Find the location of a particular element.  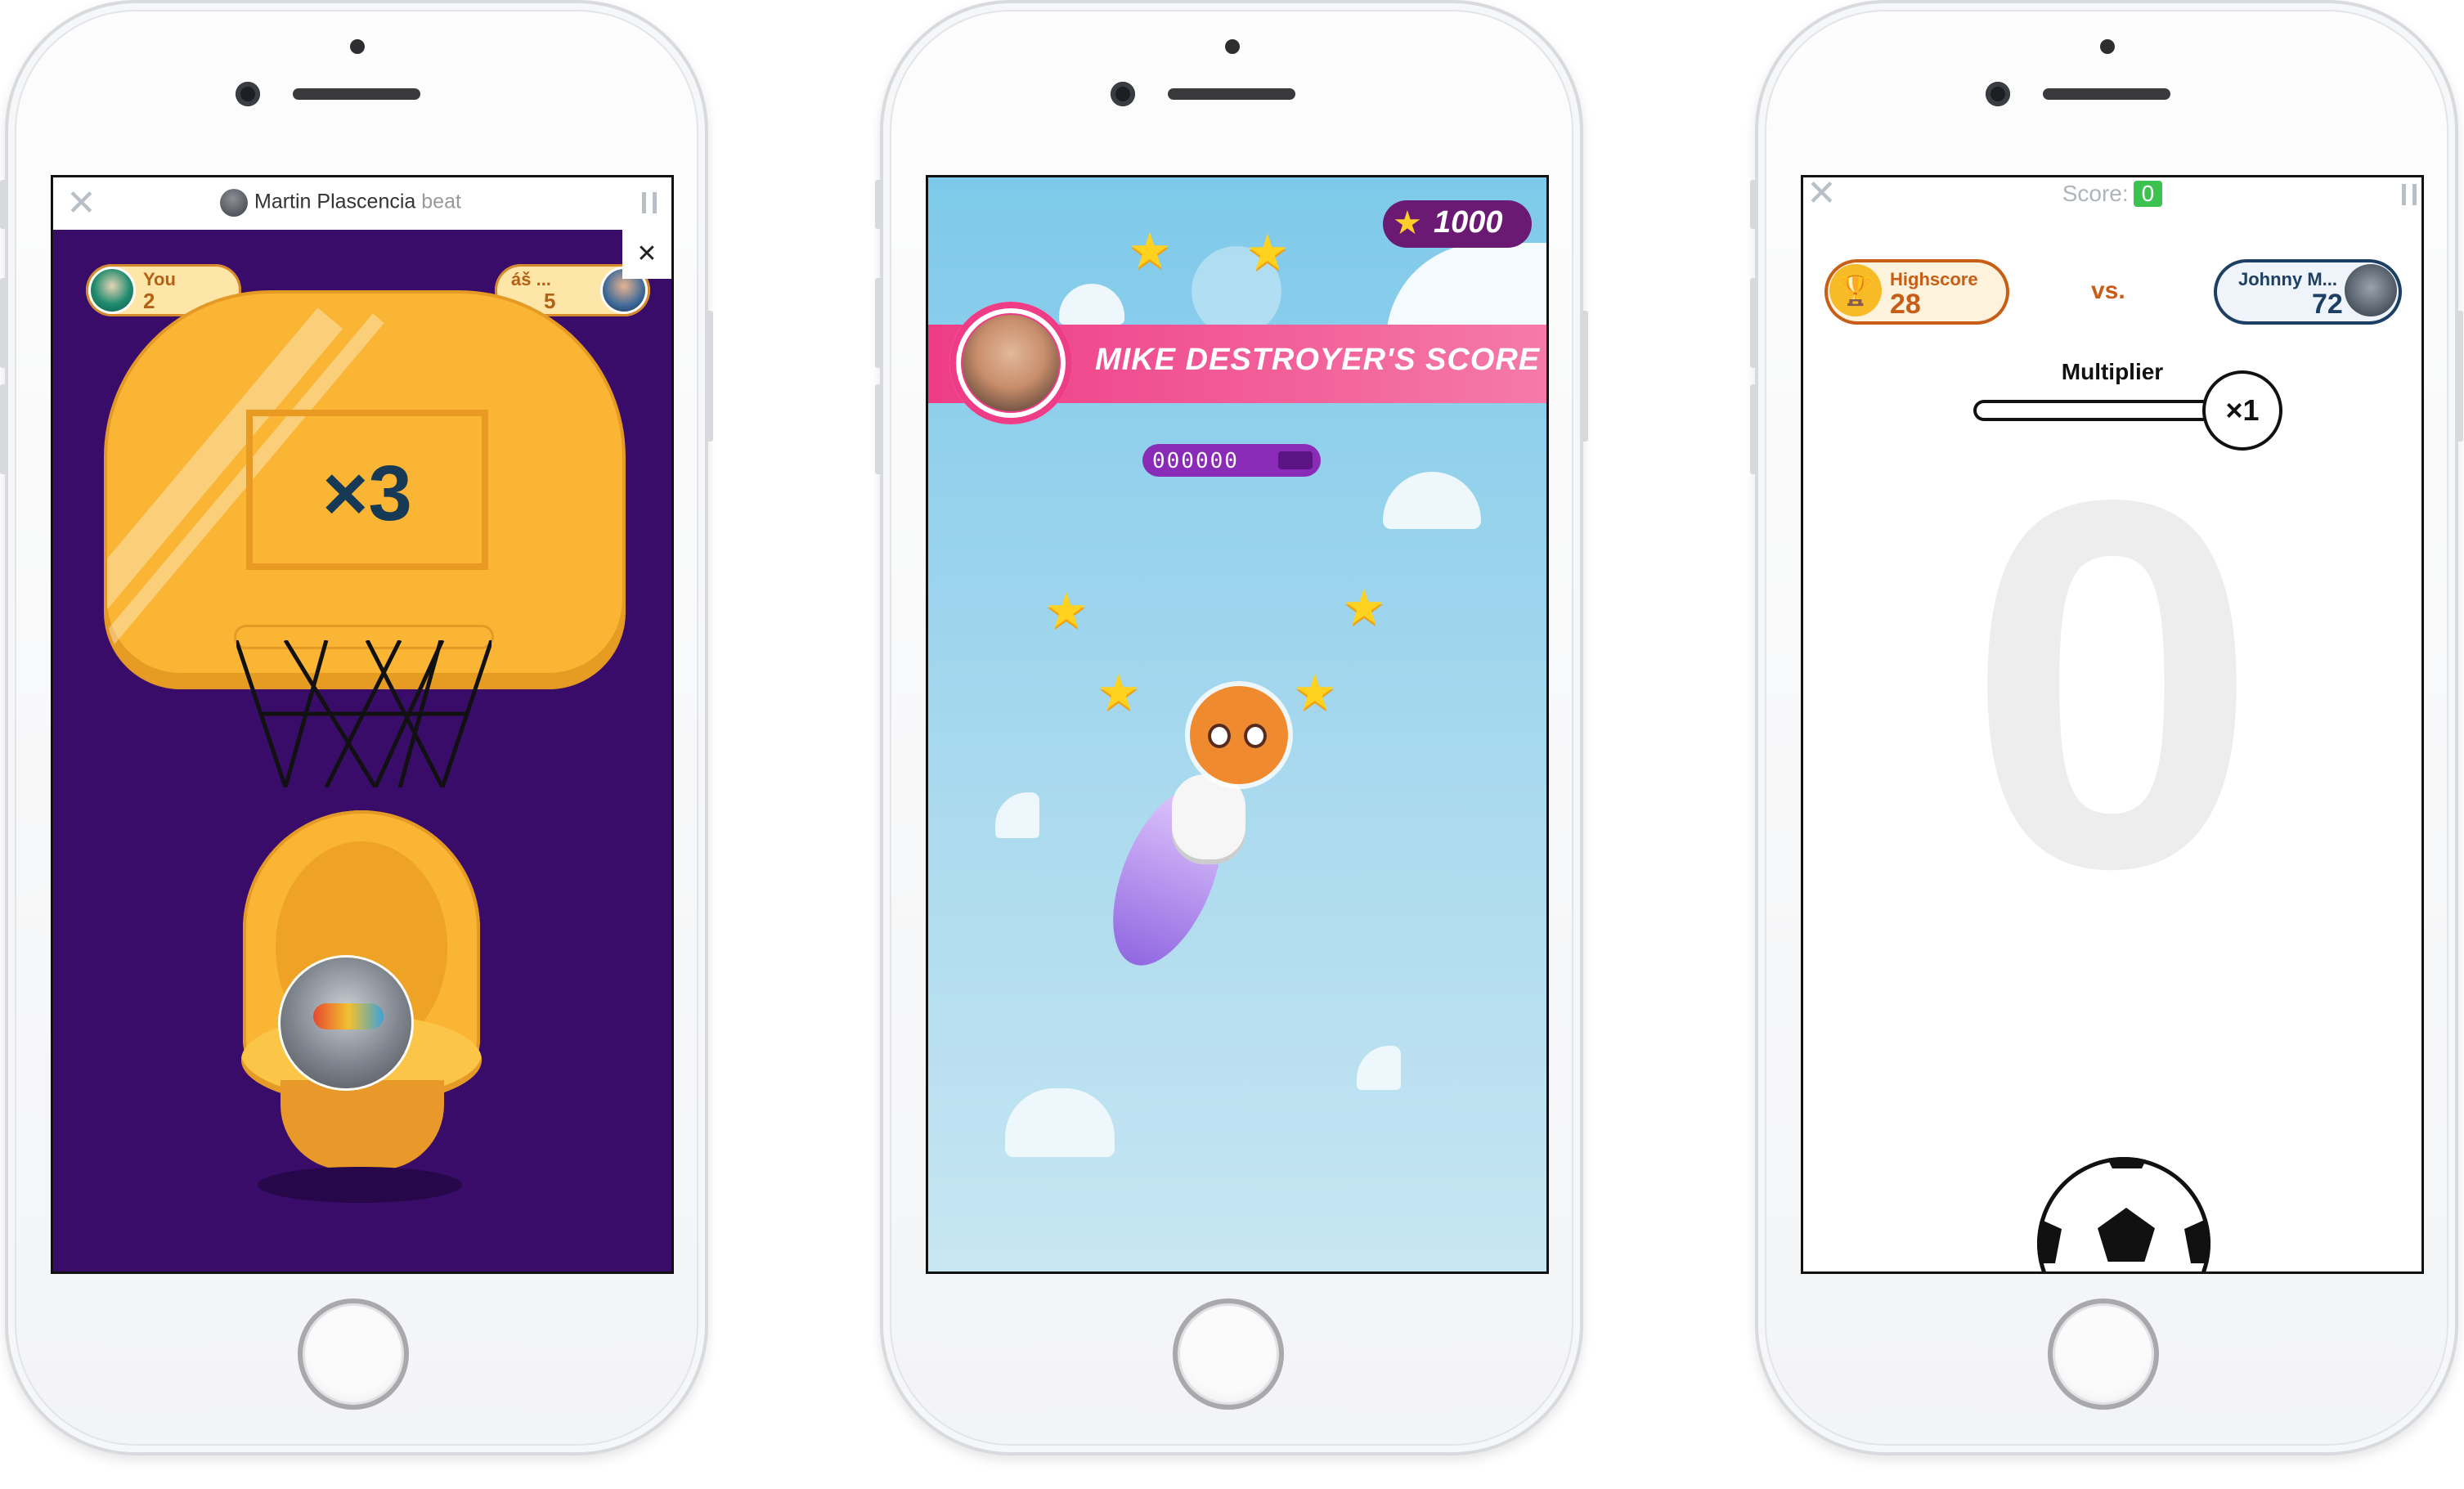

coins-counter: ★ 1000 is located at coordinates (1457, 224).